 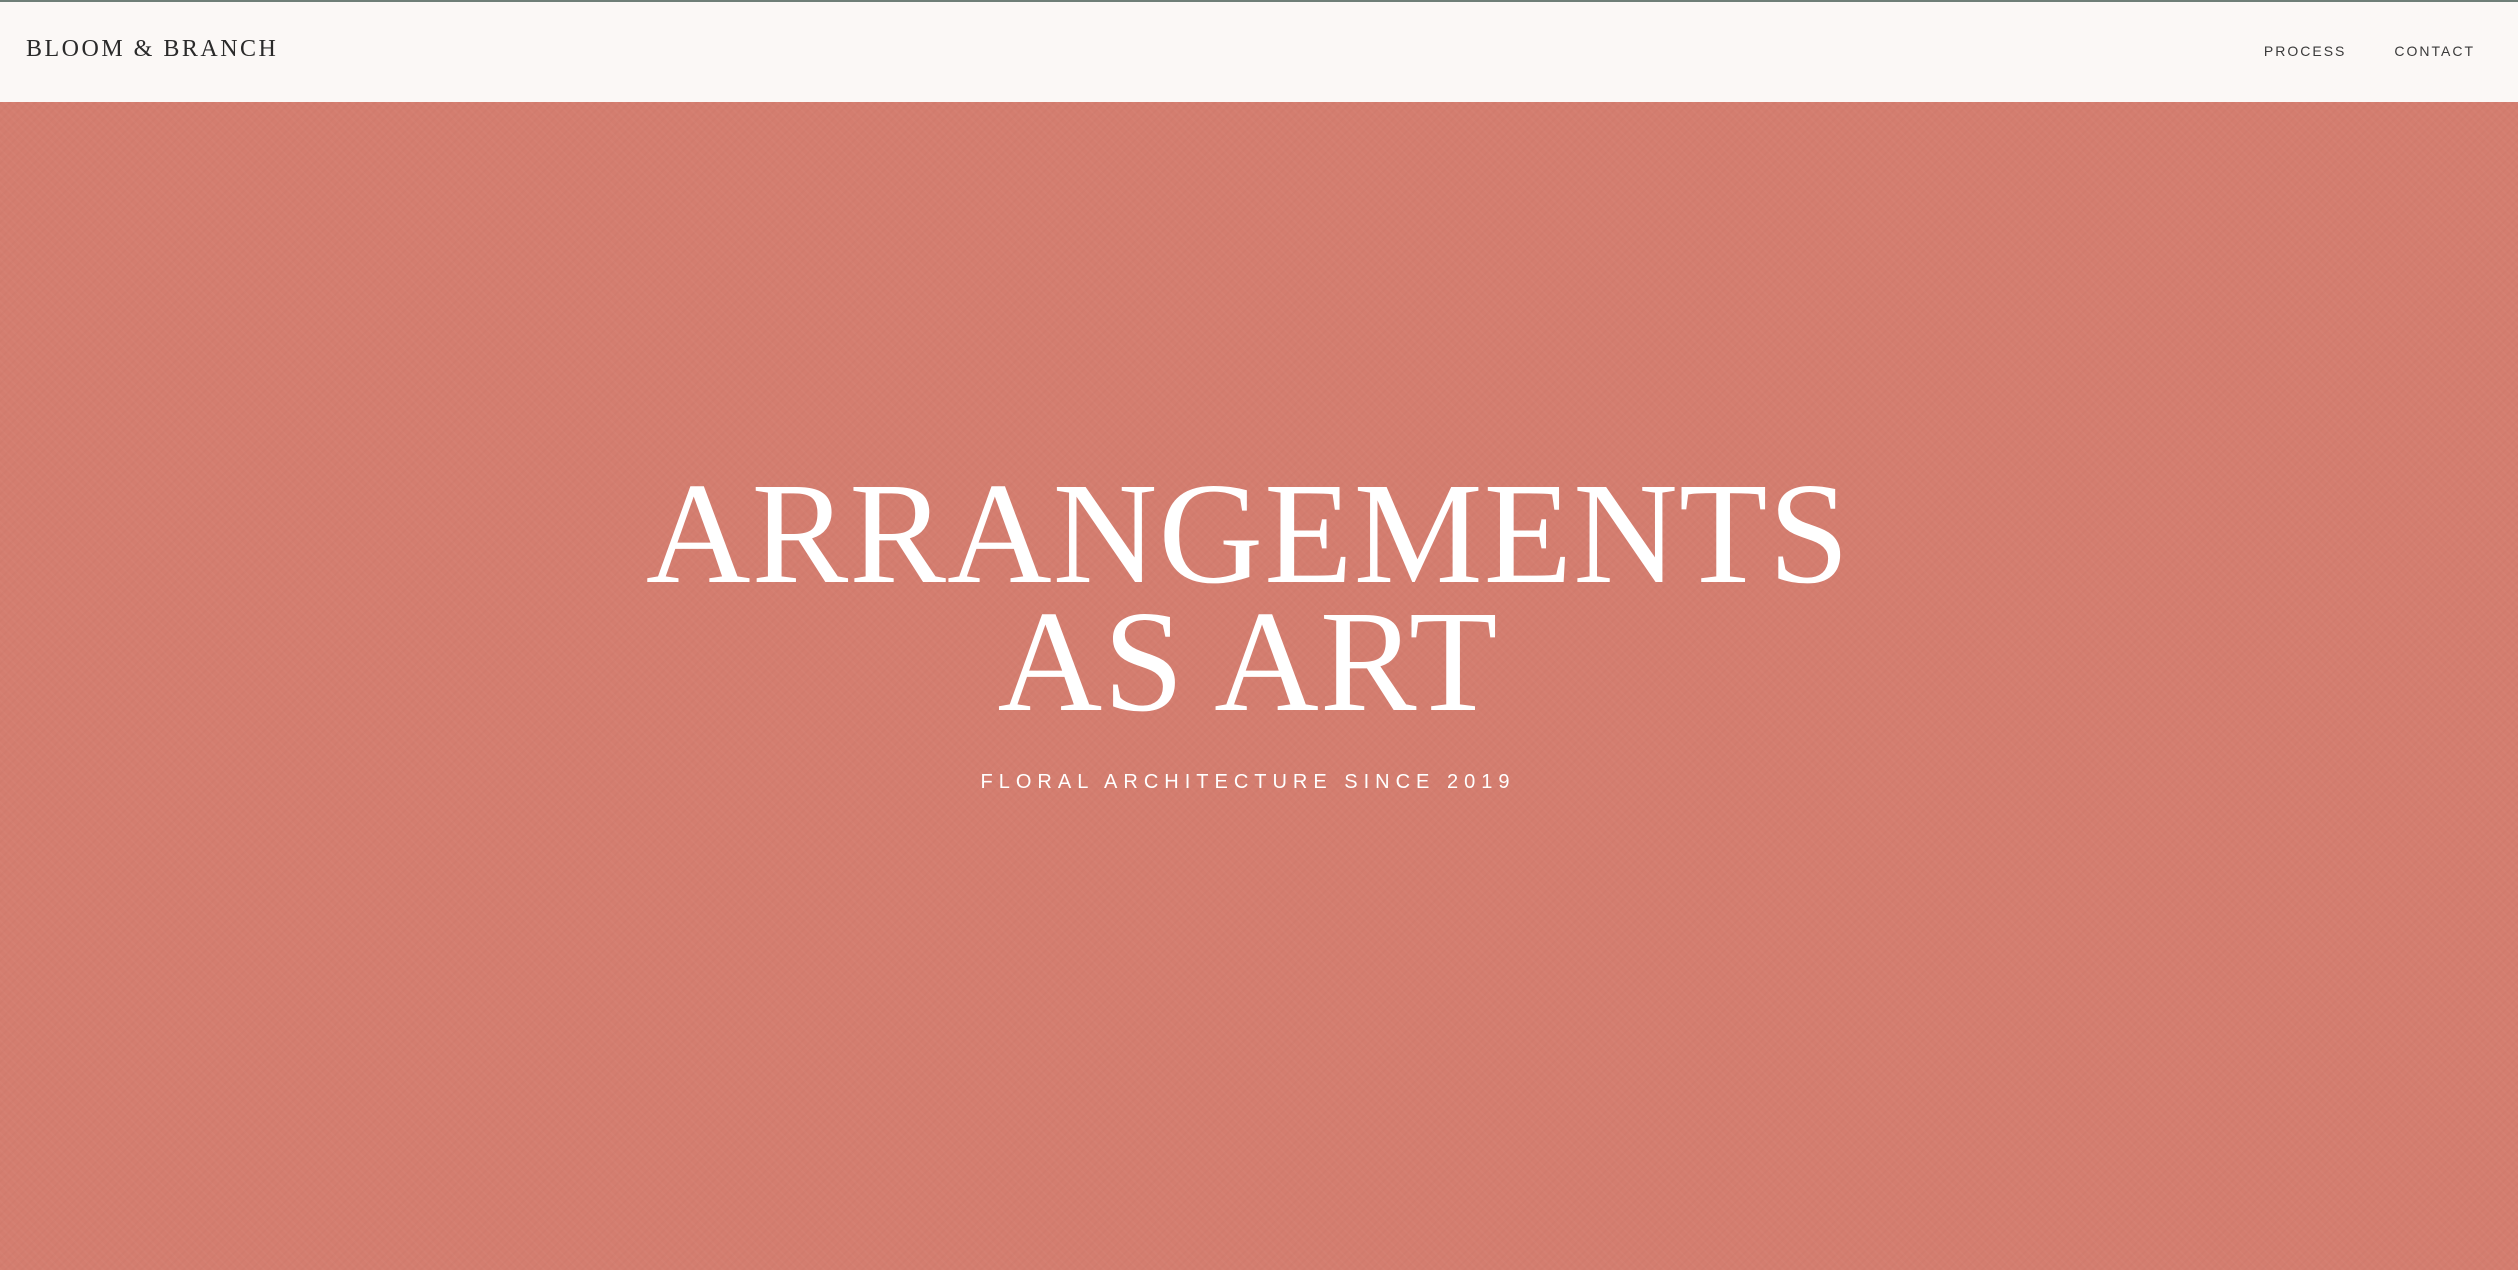 What do you see at coordinates (1248, 534) in the screenshot?
I see `hero-headline-line-1: ARRANGEMENTS` at bounding box center [1248, 534].